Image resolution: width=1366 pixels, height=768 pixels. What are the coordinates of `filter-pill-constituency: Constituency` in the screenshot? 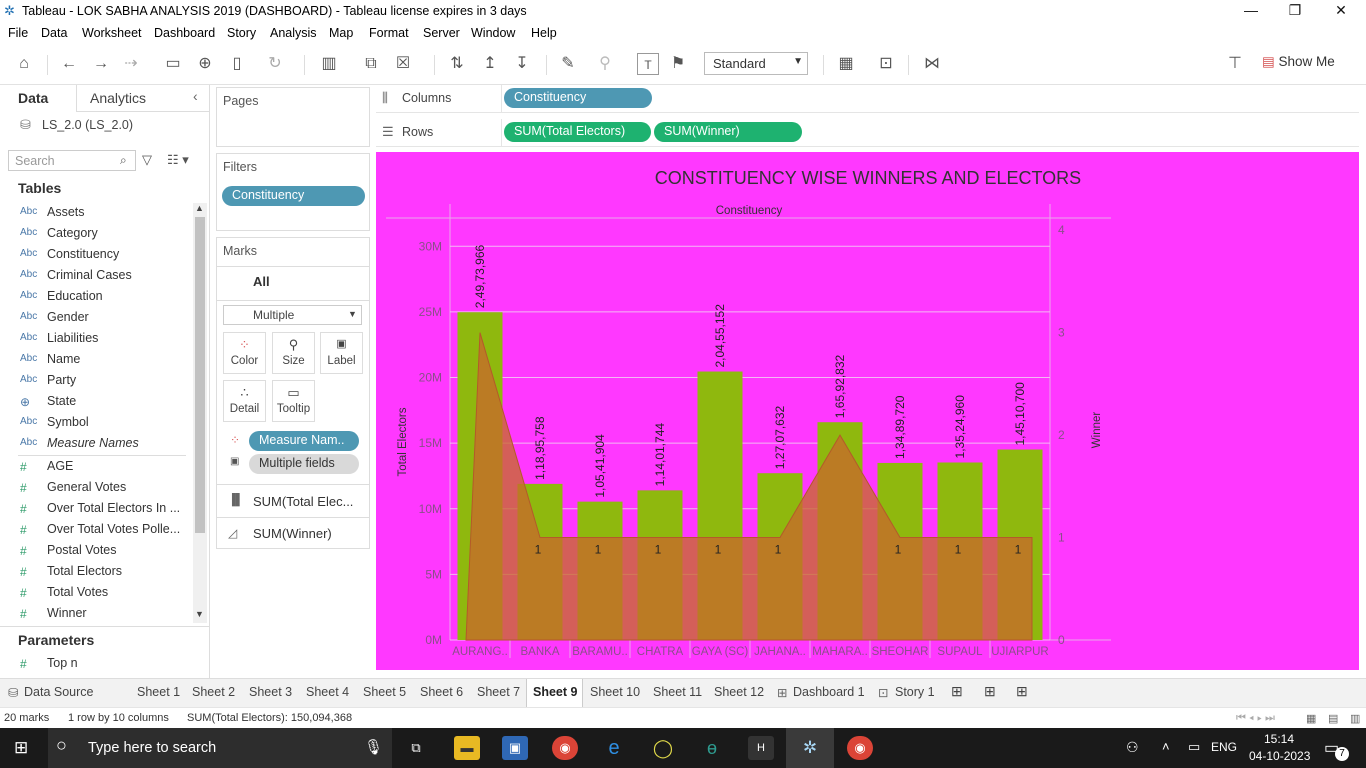 It's located at (293, 196).